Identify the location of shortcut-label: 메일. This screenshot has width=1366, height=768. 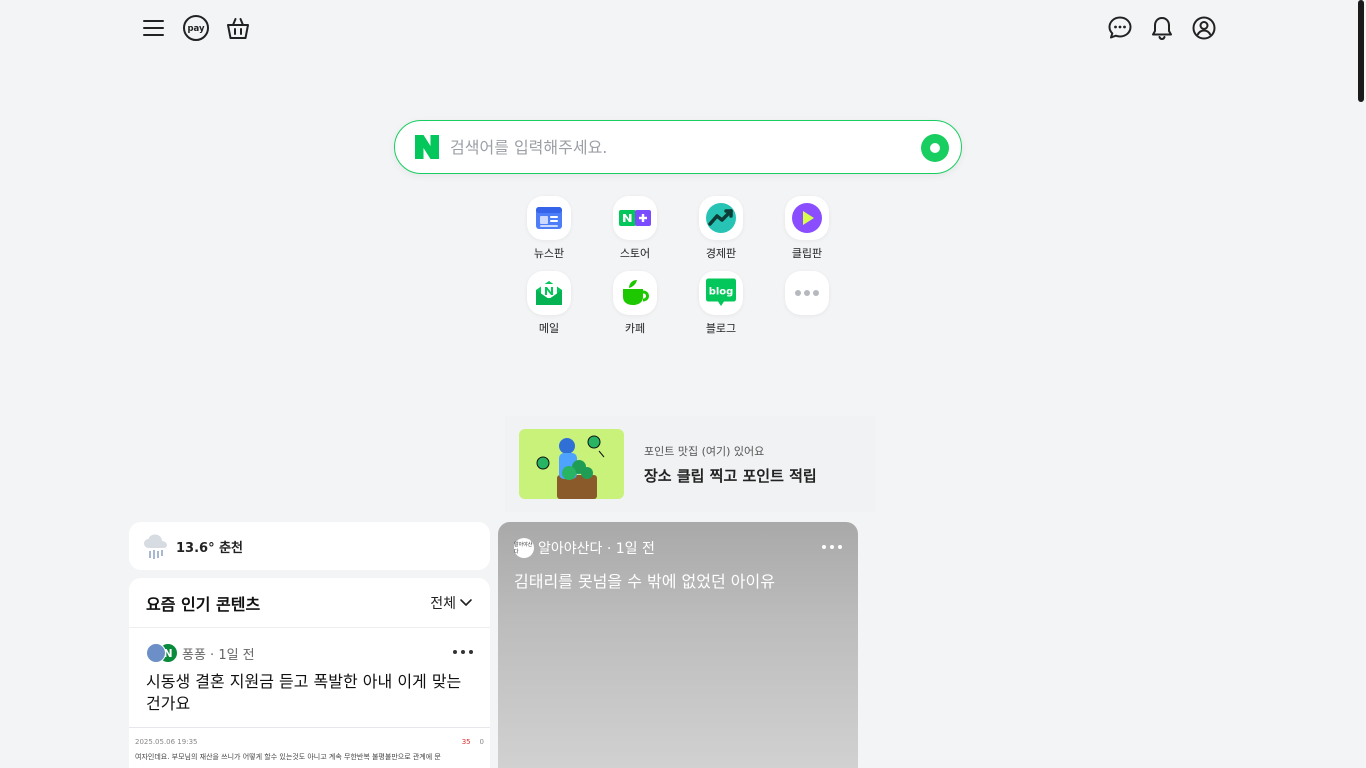
(549, 328).